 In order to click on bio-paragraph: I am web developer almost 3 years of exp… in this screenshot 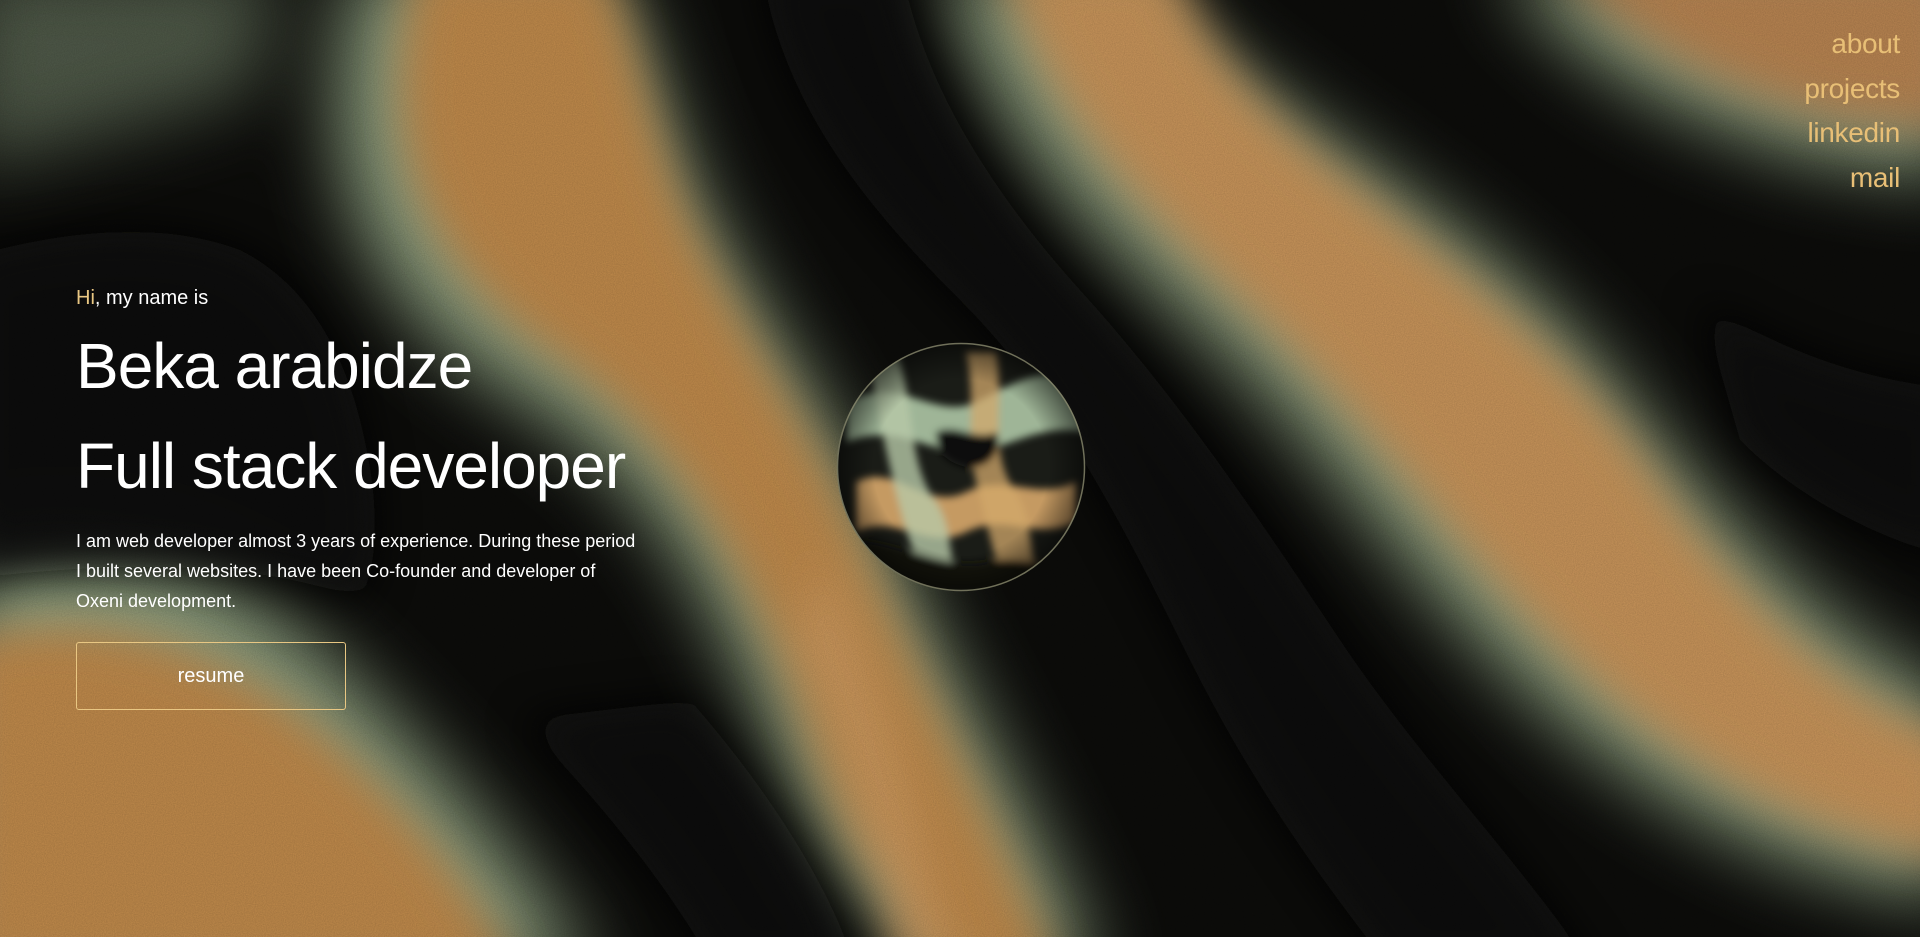, I will do `click(401, 571)`.